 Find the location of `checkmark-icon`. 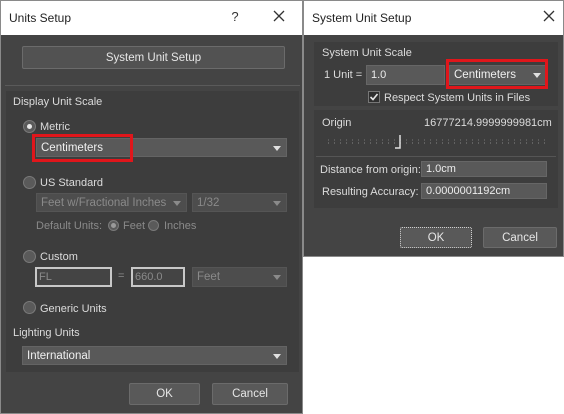

checkmark-icon is located at coordinates (374, 97).